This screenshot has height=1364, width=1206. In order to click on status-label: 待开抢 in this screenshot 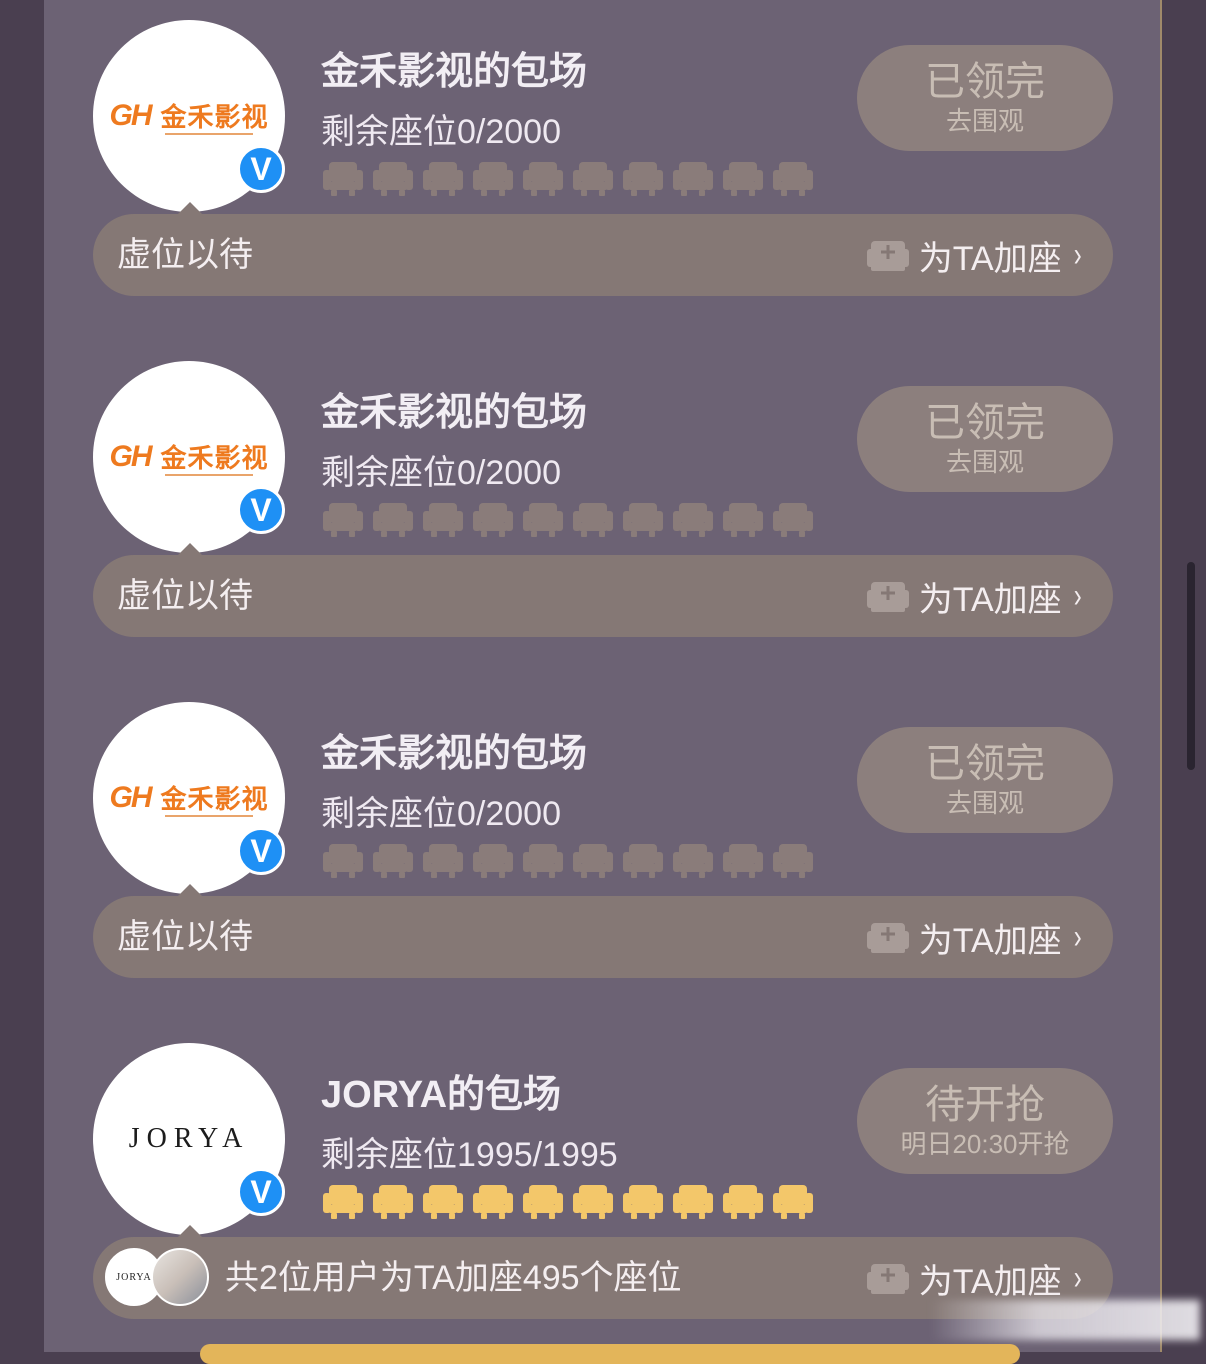, I will do `click(985, 1105)`.